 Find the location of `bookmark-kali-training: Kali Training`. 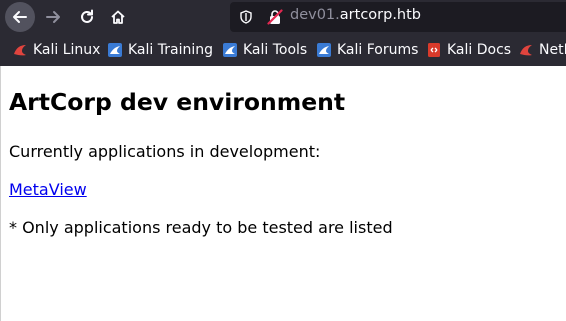

bookmark-kali-training: Kali Training is located at coordinates (160, 50).